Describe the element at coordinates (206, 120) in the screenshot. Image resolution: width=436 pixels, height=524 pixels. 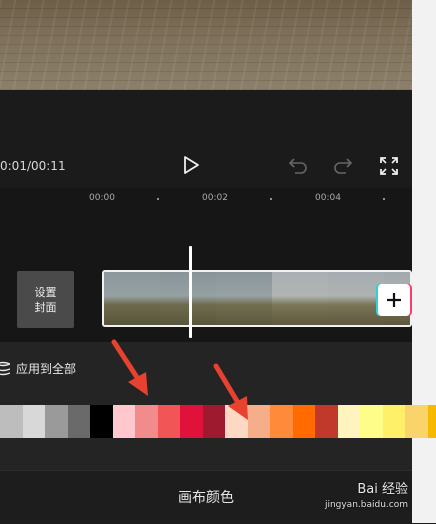
I see `preview-gap` at that location.